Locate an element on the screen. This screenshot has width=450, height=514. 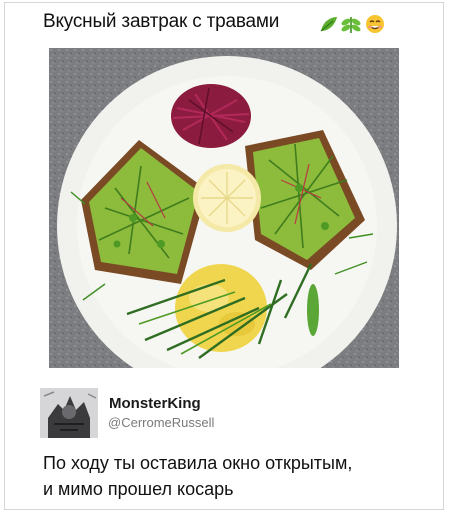
author-handle: @CerromeRussell is located at coordinates (161, 422).